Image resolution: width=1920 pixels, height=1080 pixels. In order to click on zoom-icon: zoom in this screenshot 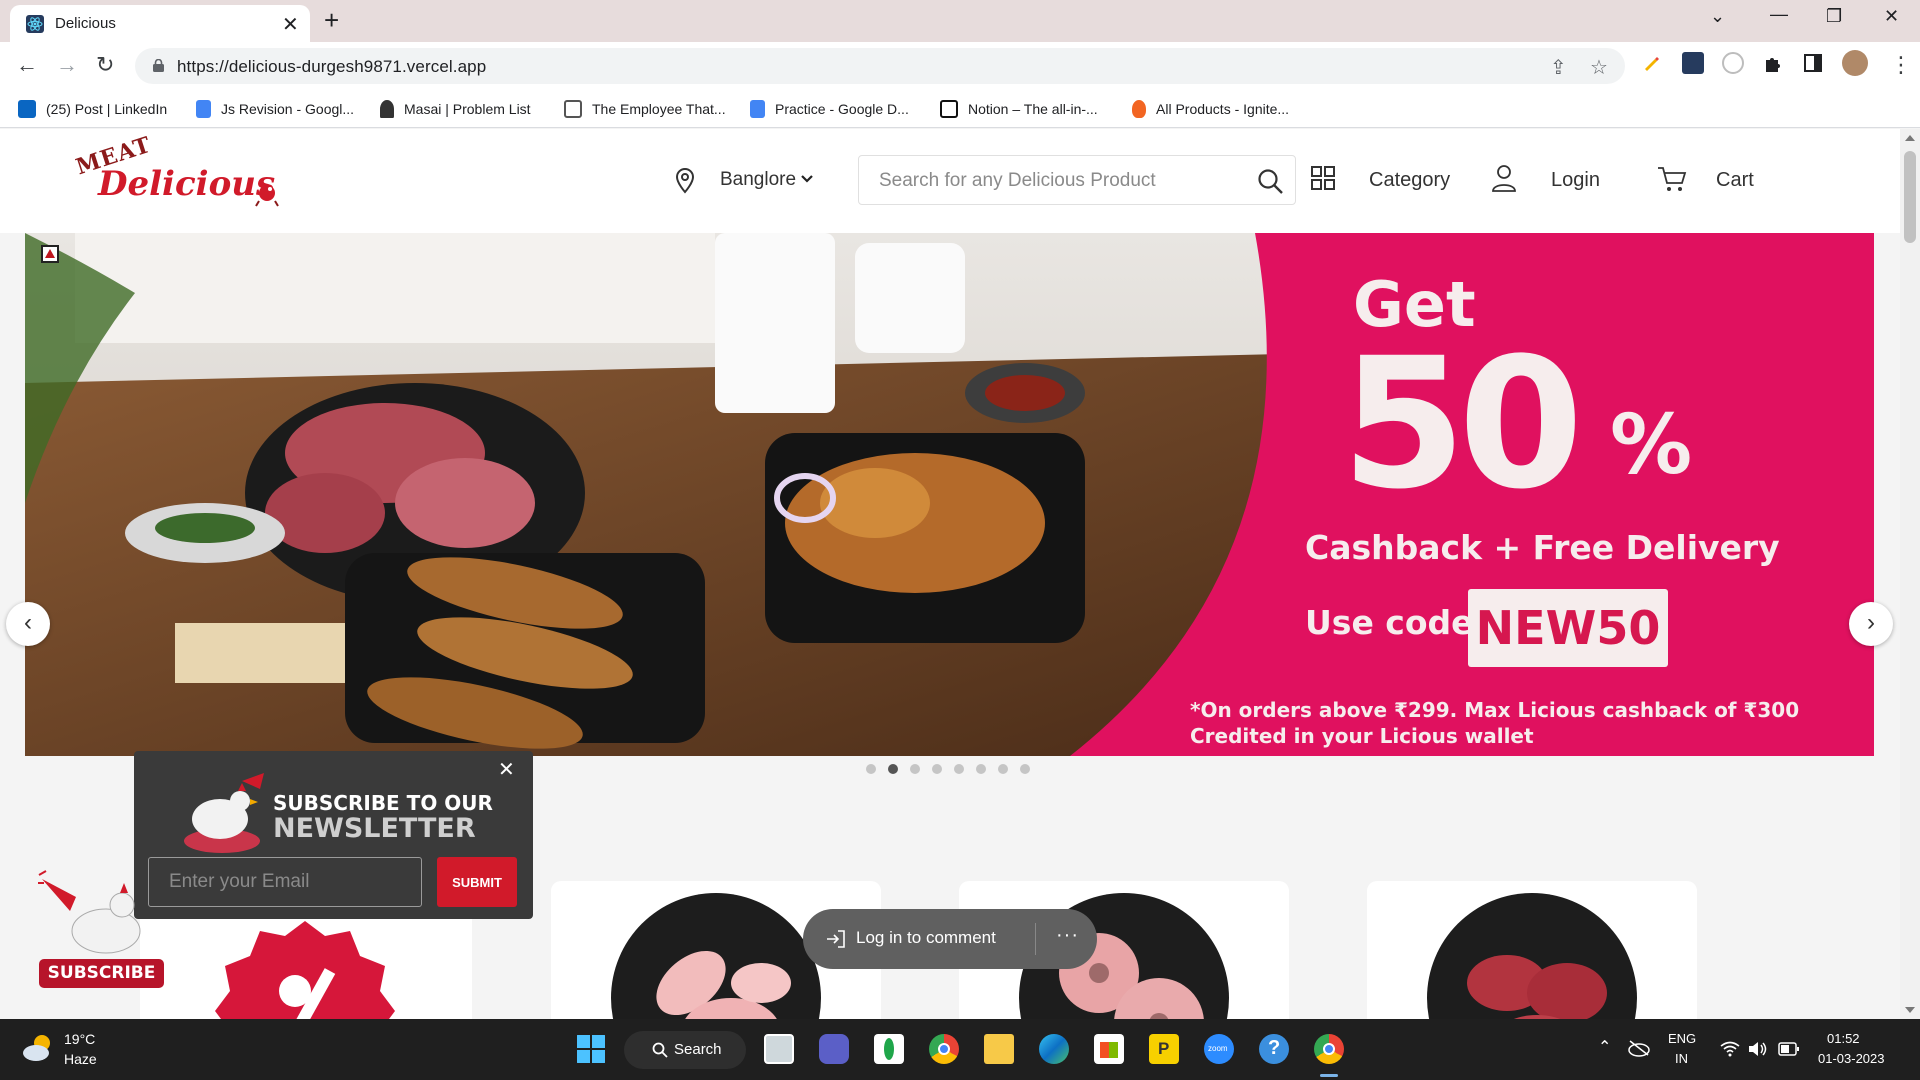, I will do `click(1219, 1049)`.